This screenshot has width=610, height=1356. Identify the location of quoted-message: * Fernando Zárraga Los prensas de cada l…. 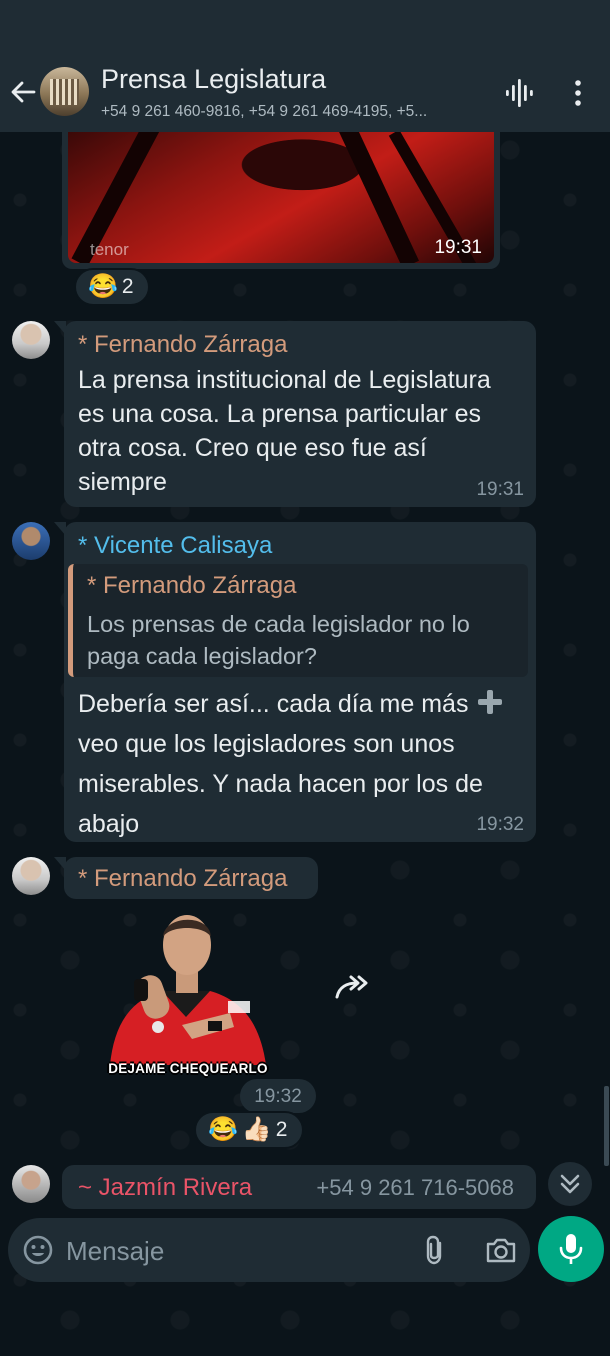
(298, 620).